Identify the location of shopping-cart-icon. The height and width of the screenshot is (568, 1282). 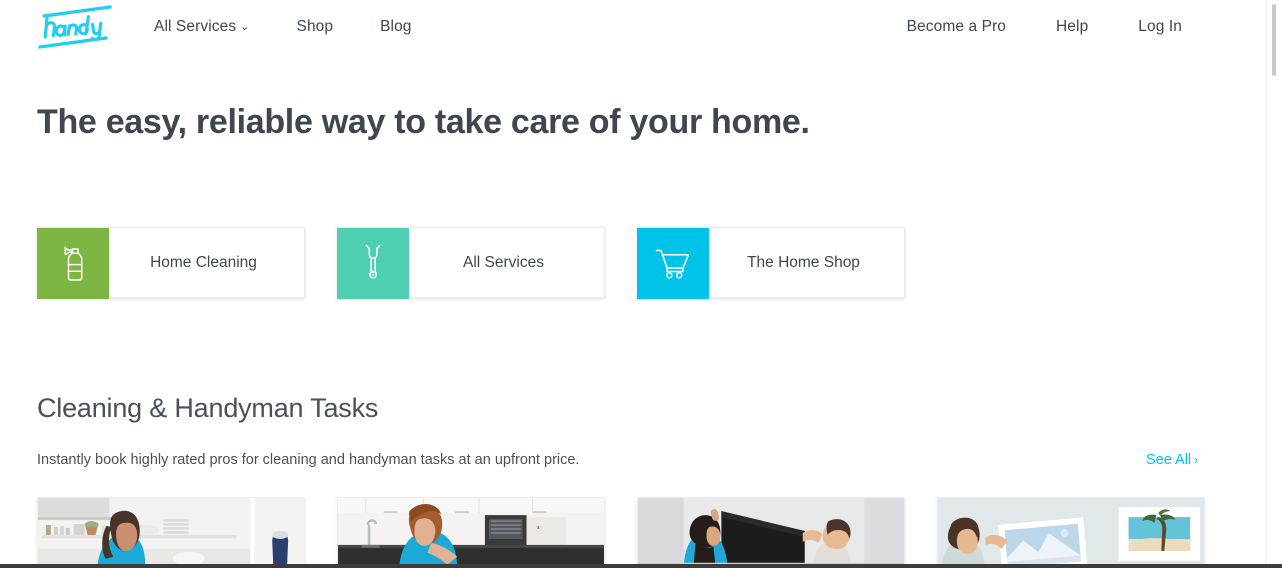
(672, 264).